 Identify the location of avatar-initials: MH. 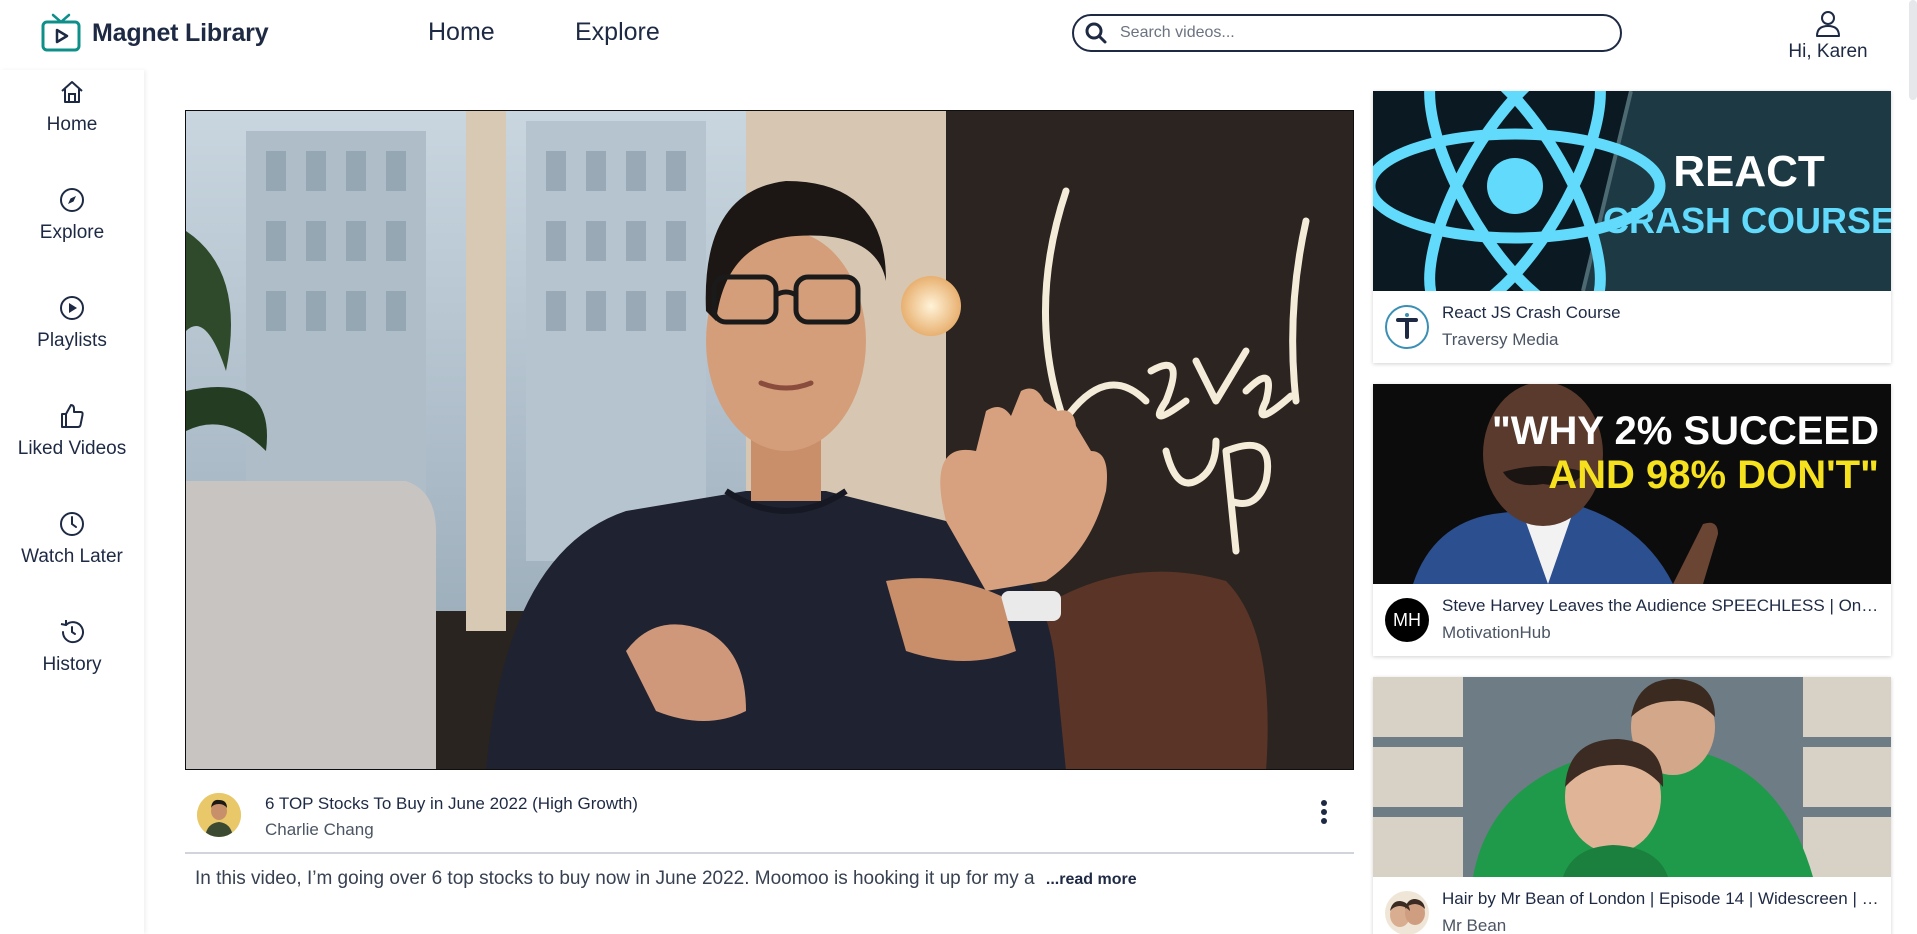
(1407, 619).